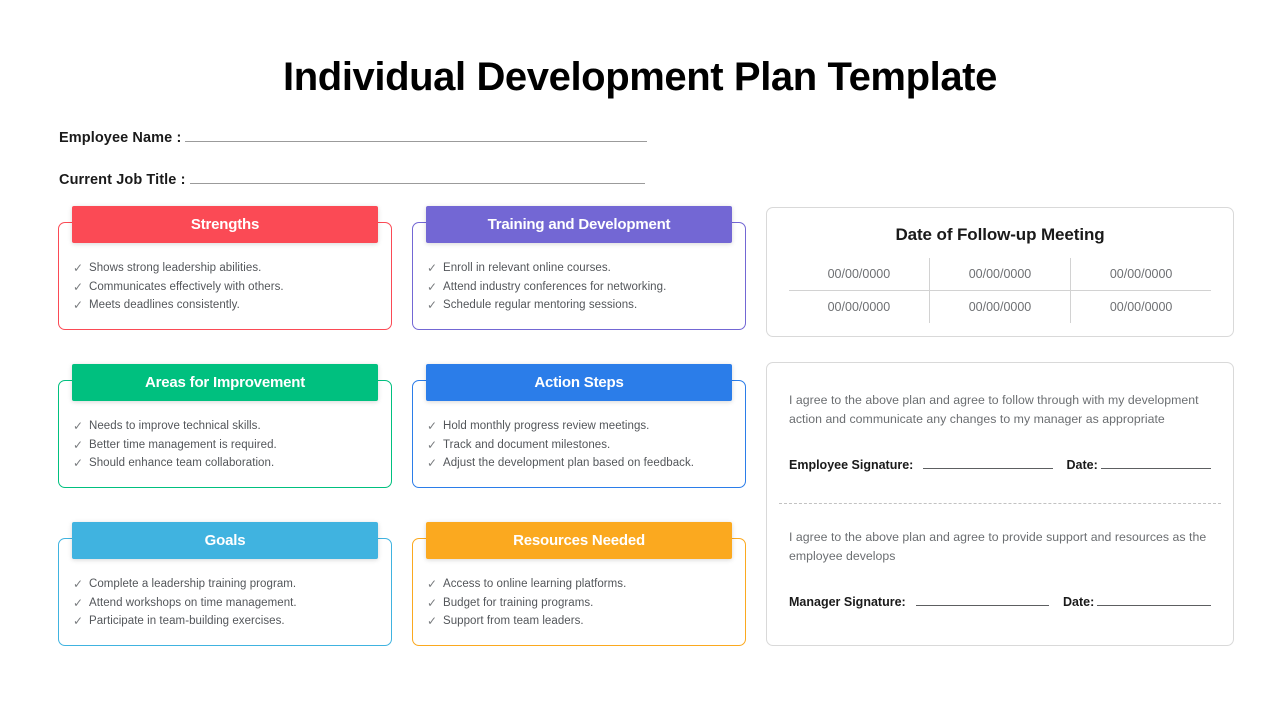 The image size is (1280, 720). I want to click on list-item: ✓ Access to online learning platforms., so click(581, 584).